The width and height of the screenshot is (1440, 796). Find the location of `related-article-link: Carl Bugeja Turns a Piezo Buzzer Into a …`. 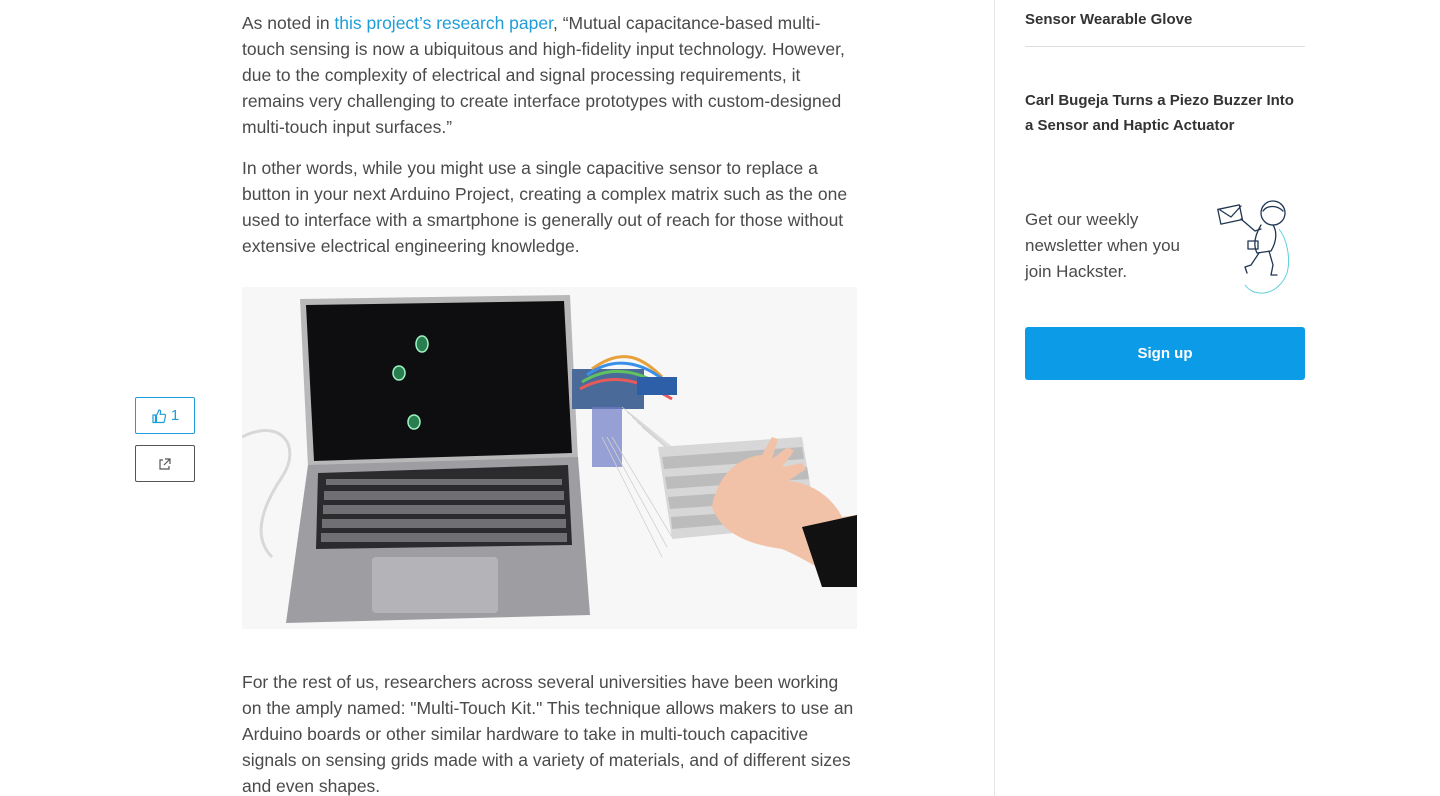

related-article-link: Carl Bugeja Turns a Piezo Buzzer Into a … is located at coordinates (1165, 113).